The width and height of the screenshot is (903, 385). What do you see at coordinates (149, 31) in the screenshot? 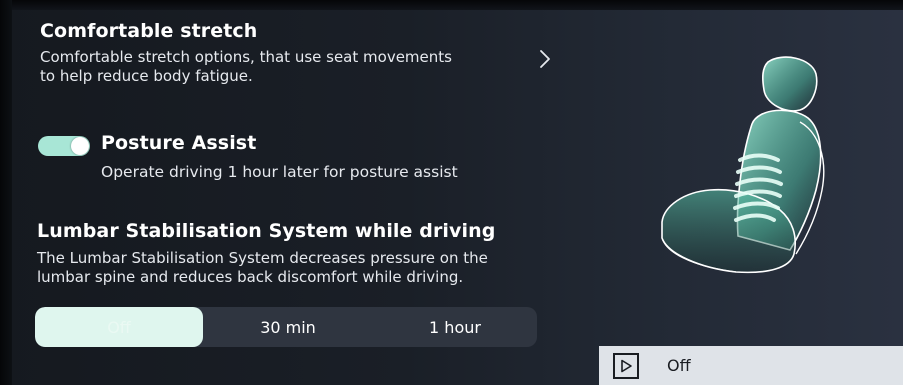
I see `comfortable-stretch-title: Comfortable stretch` at bounding box center [149, 31].